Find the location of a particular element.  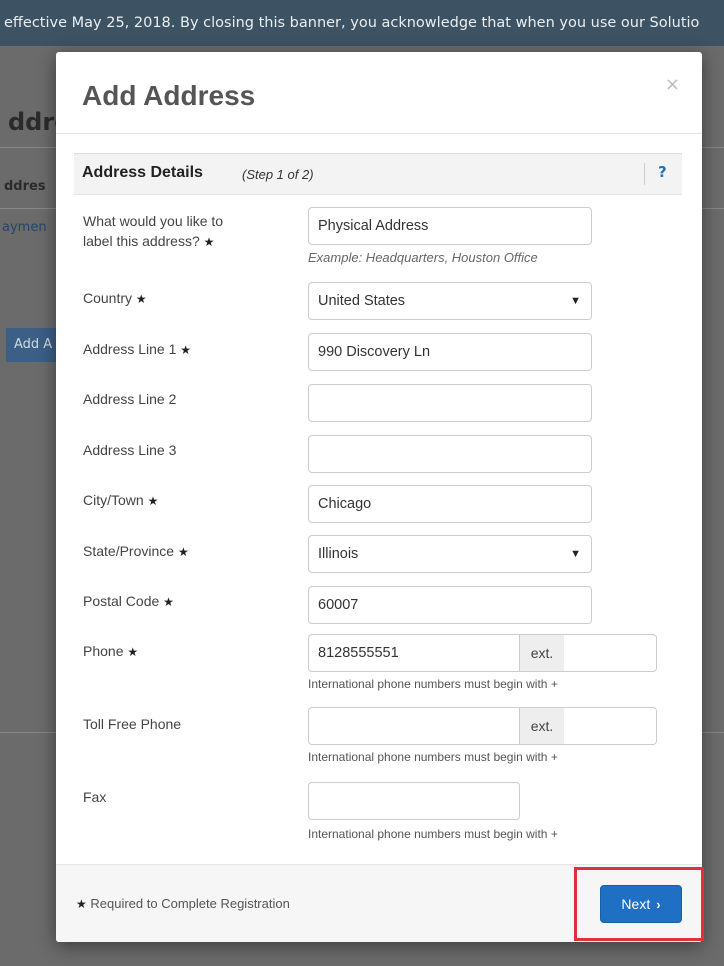

country-value: United States is located at coordinates (362, 301).